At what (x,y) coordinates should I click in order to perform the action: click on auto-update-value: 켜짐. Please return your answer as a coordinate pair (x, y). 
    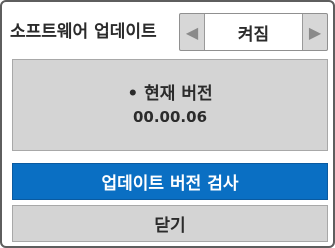
    Looking at the image, I should click on (253, 32).